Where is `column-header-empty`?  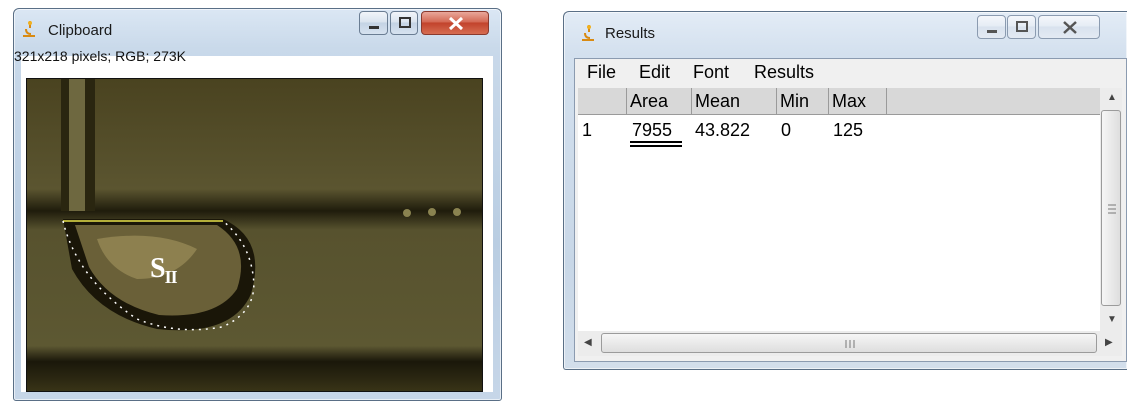
column-header-empty is located at coordinates (993, 101).